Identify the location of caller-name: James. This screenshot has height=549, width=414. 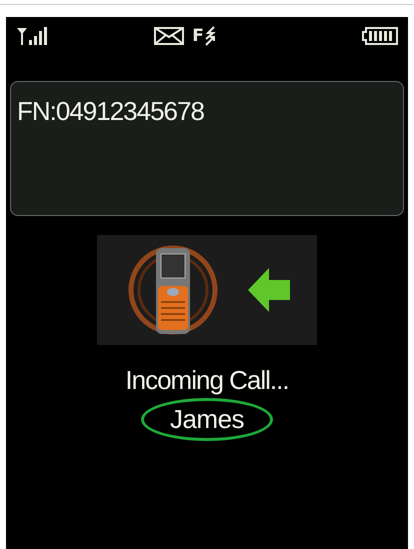
(207, 419).